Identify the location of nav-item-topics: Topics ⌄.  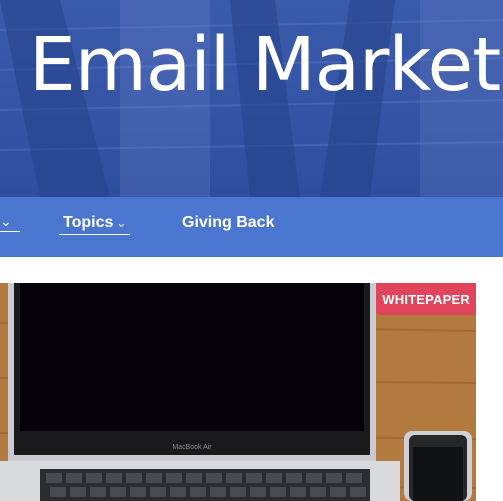
(95, 223).